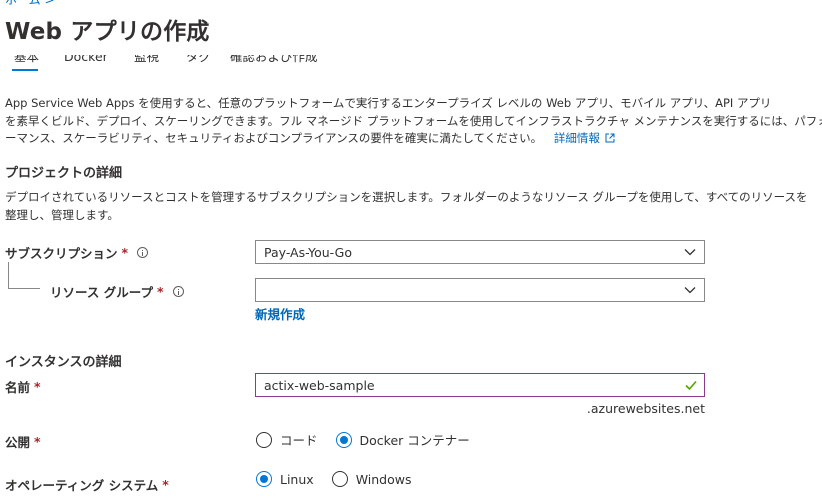 This screenshot has width=822, height=500. What do you see at coordinates (299, 439) in the screenshot?
I see `radio-label: コード` at bounding box center [299, 439].